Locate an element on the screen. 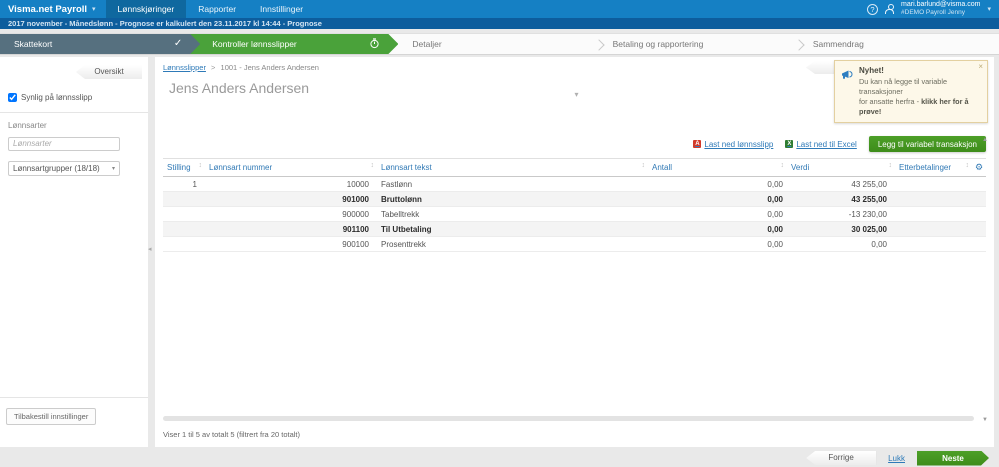  cell-lonnsart-nummer: 901000 is located at coordinates (291, 199).